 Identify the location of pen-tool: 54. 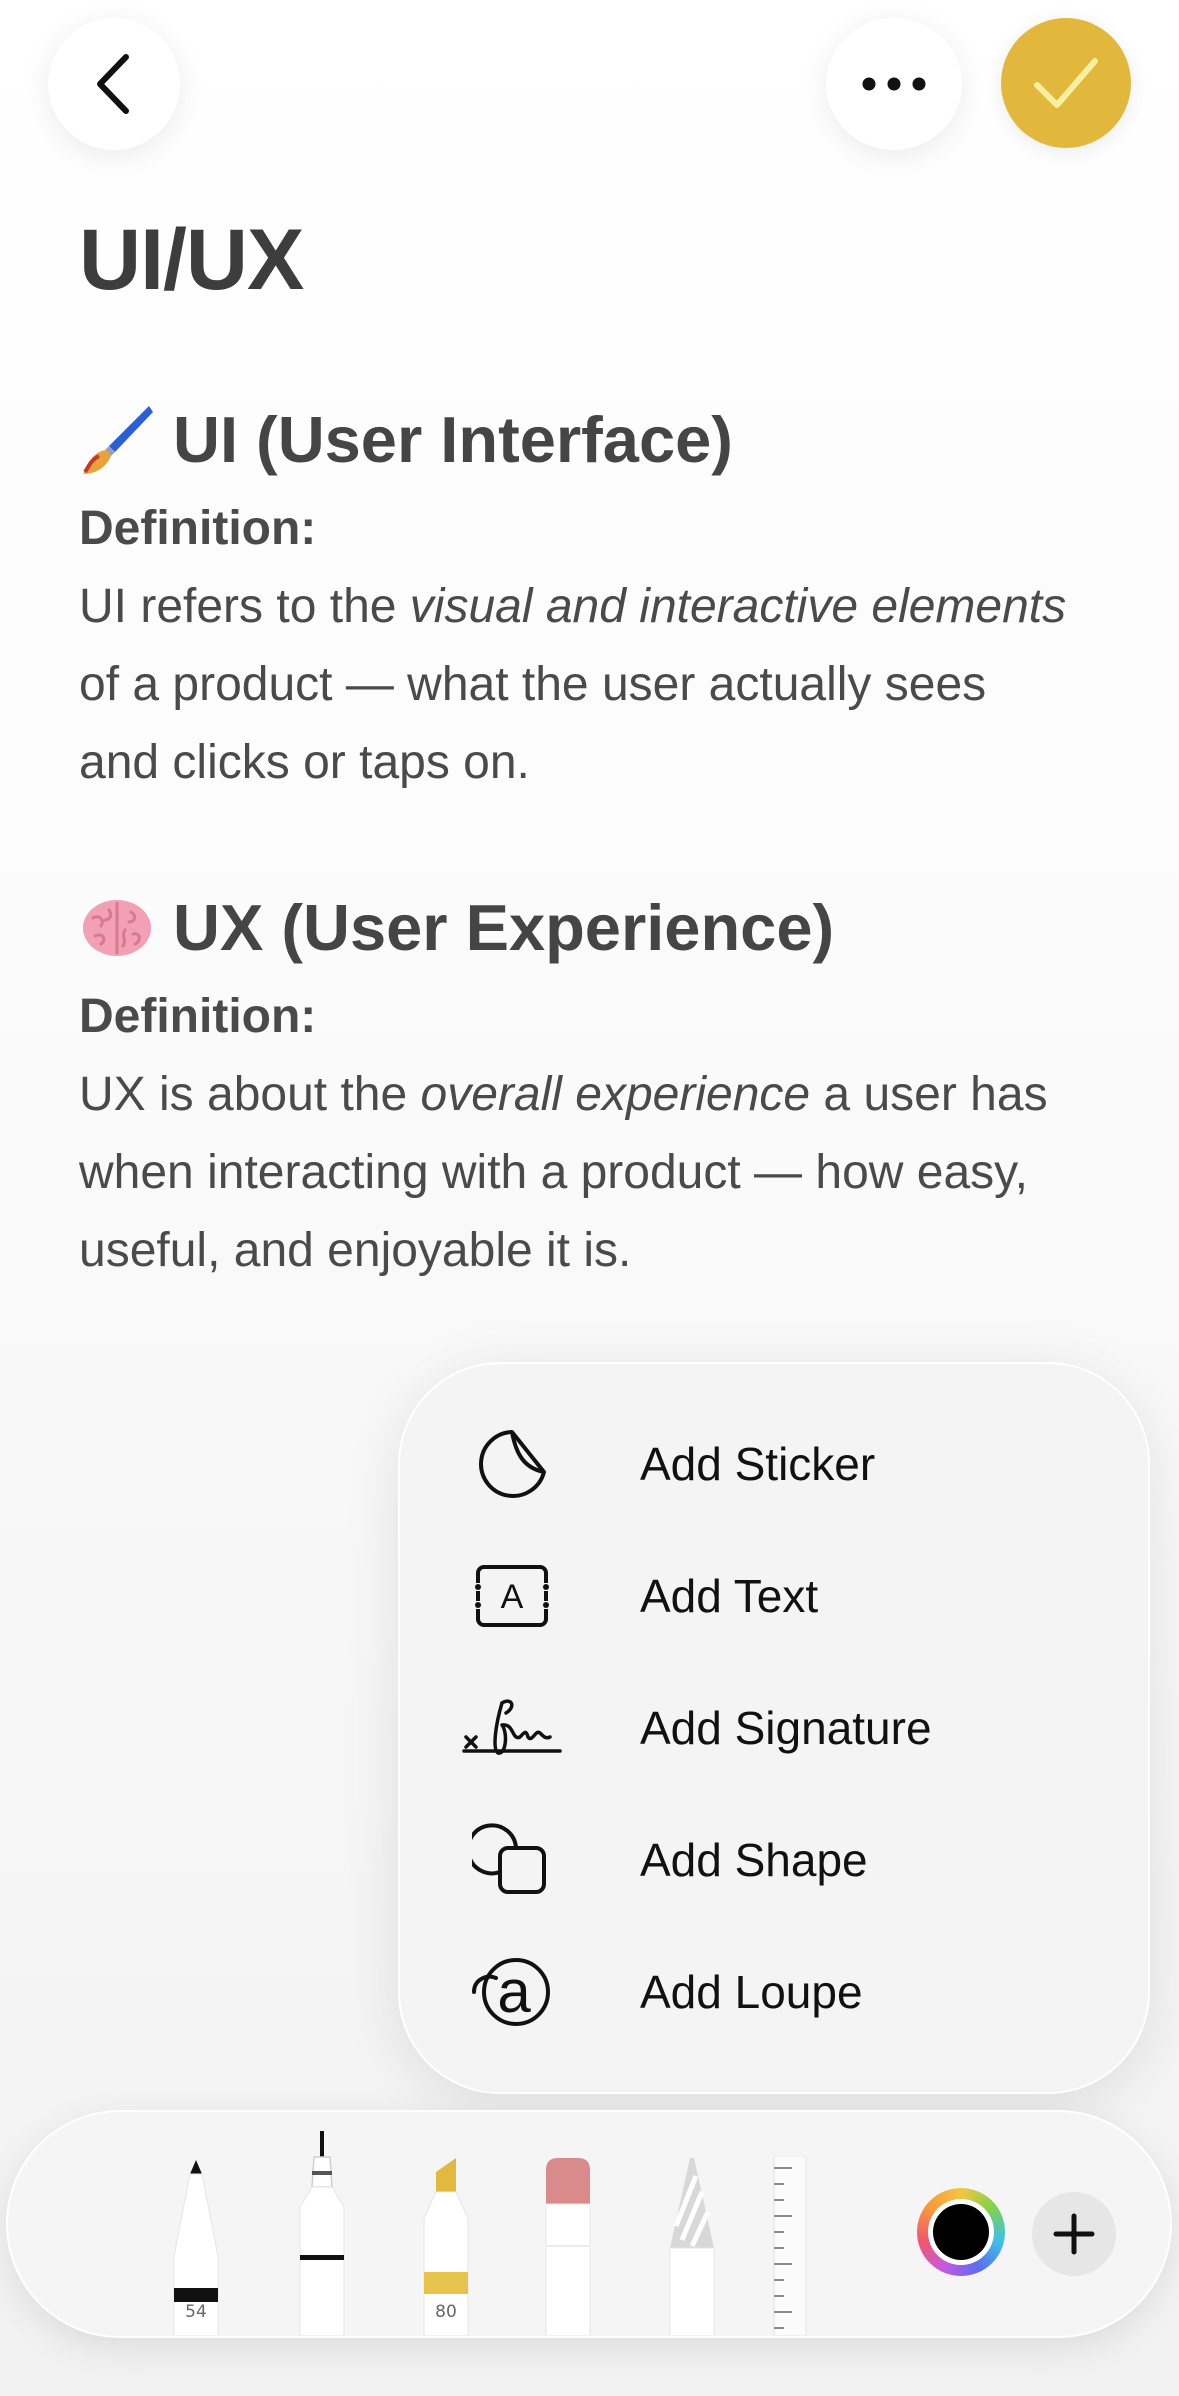
(196, 2246).